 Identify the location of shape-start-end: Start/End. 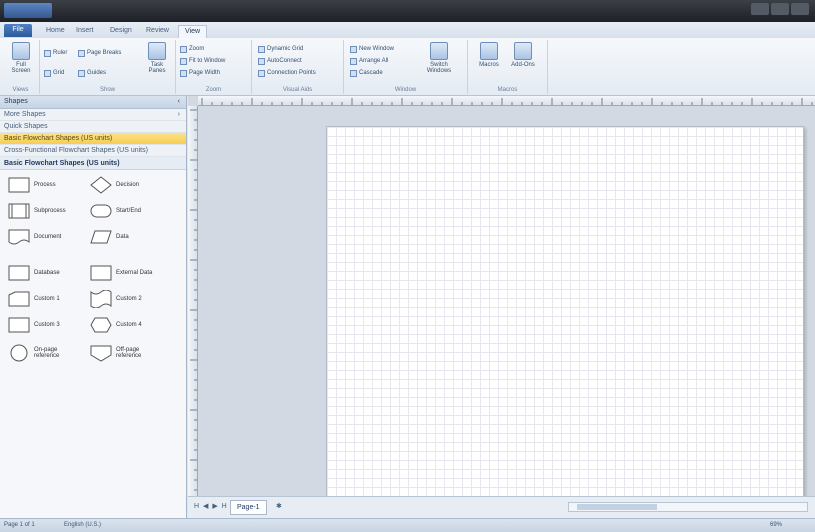
(115, 211).